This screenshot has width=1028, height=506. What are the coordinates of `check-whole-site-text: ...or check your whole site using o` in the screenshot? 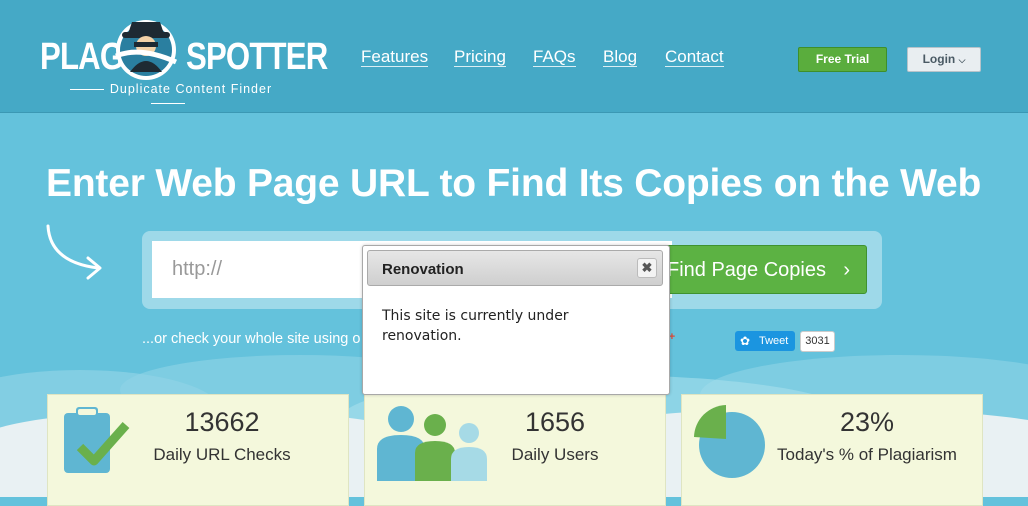 It's located at (251, 339).